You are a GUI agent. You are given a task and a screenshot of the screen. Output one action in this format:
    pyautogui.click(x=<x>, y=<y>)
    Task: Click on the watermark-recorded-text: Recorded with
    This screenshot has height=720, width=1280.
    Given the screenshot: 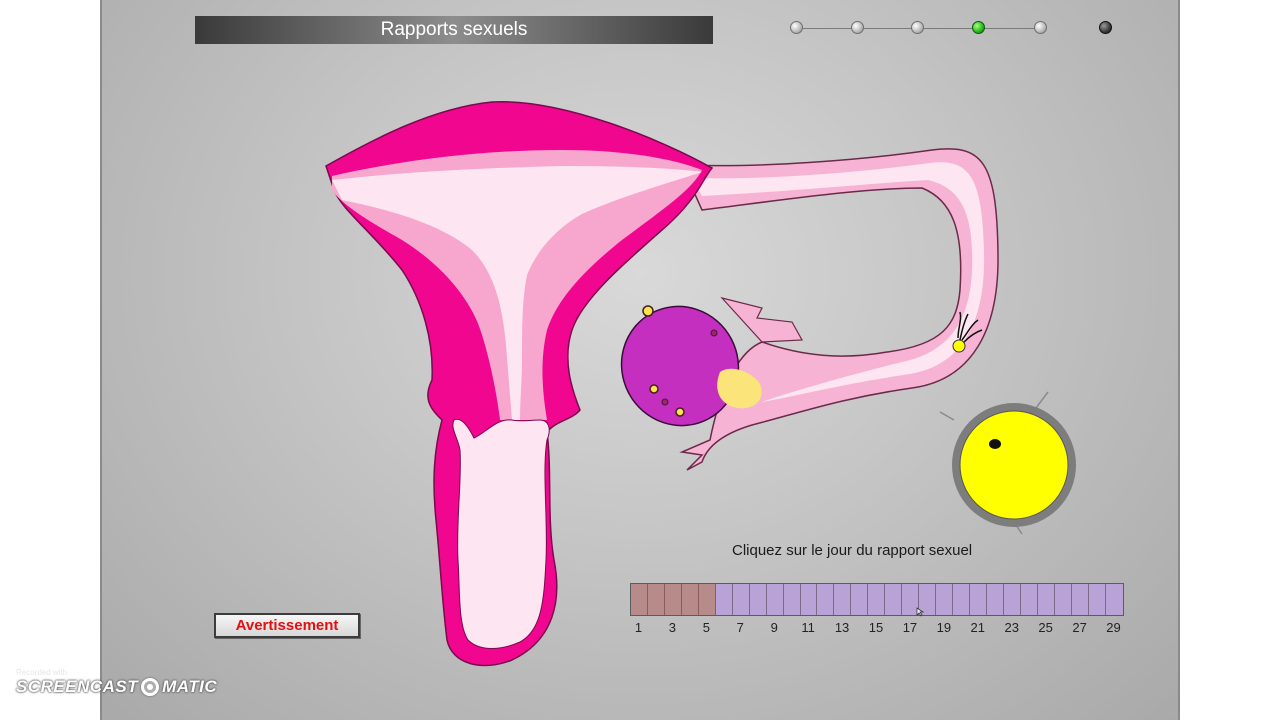 What is the action you would take?
    pyautogui.click(x=42, y=672)
    